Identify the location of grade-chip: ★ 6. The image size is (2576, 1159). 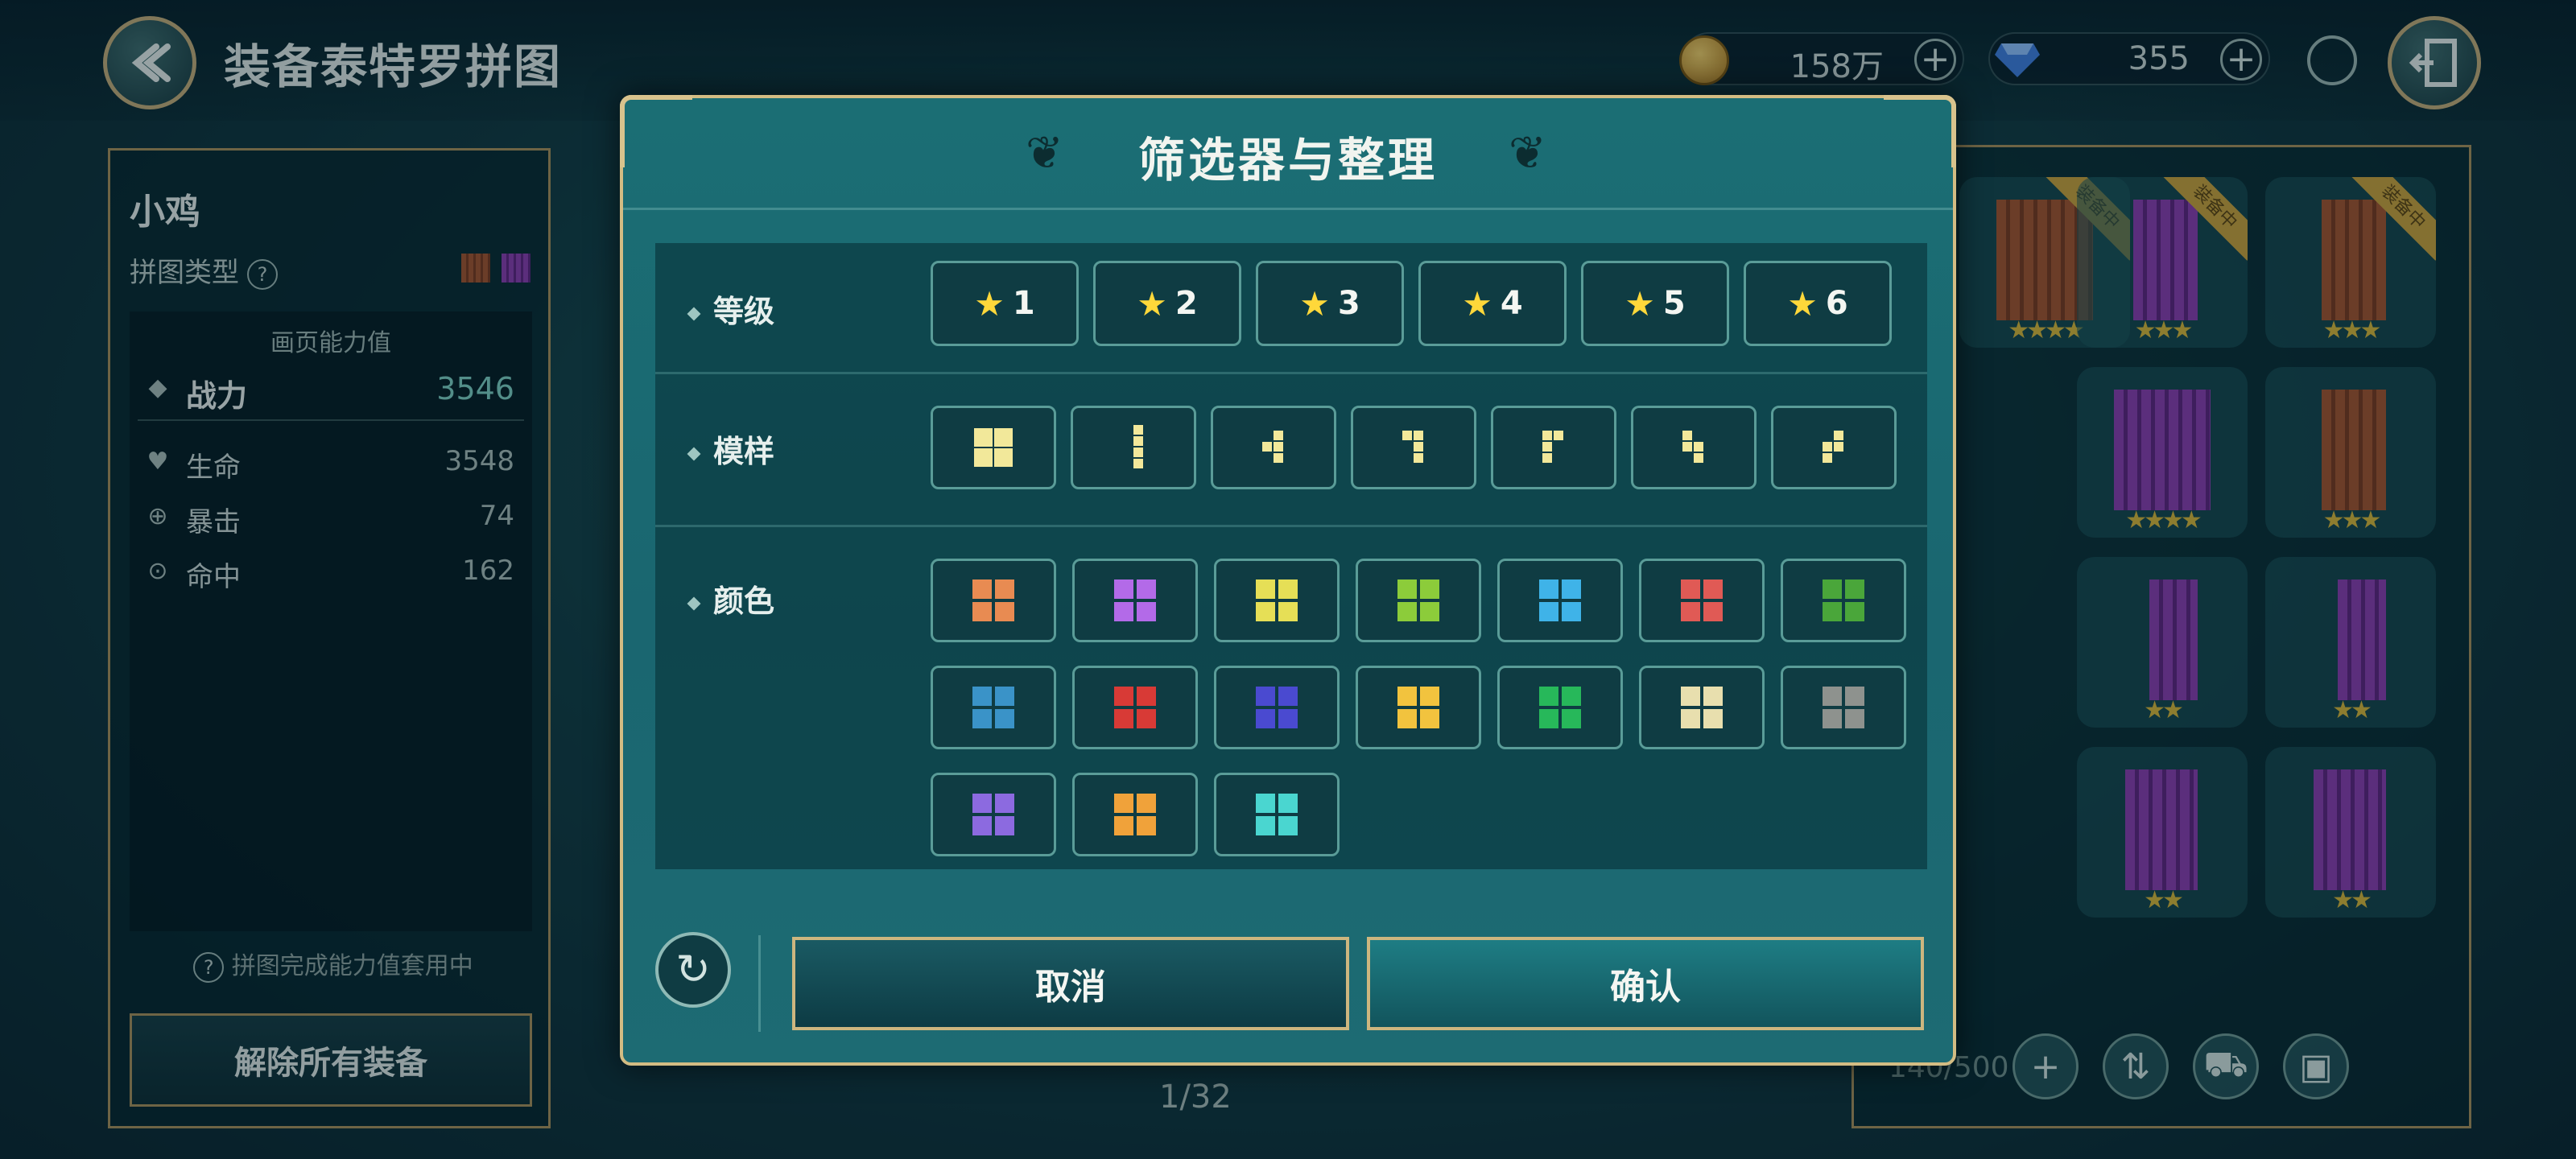
(1818, 303).